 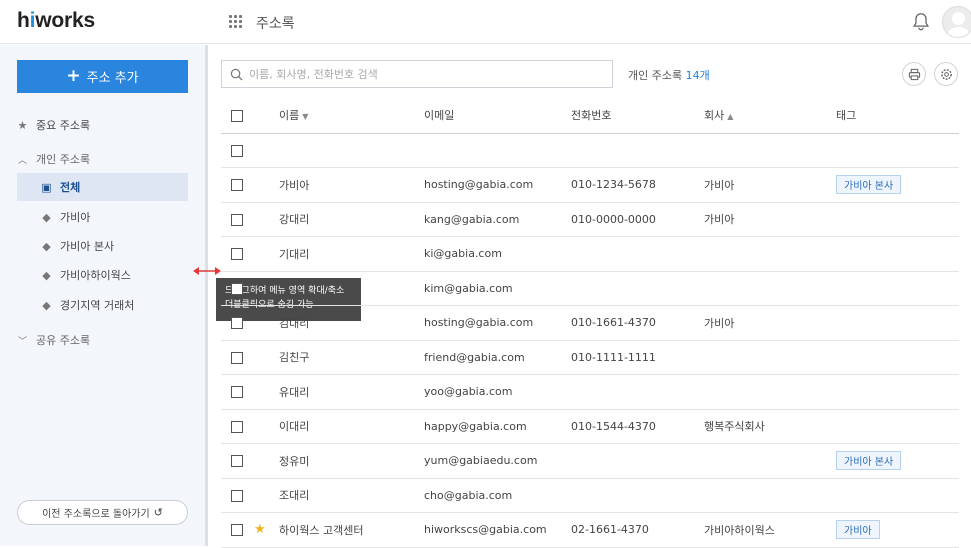 I want to click on hiworks-logo: hiworks, so click(x=56, y=21).